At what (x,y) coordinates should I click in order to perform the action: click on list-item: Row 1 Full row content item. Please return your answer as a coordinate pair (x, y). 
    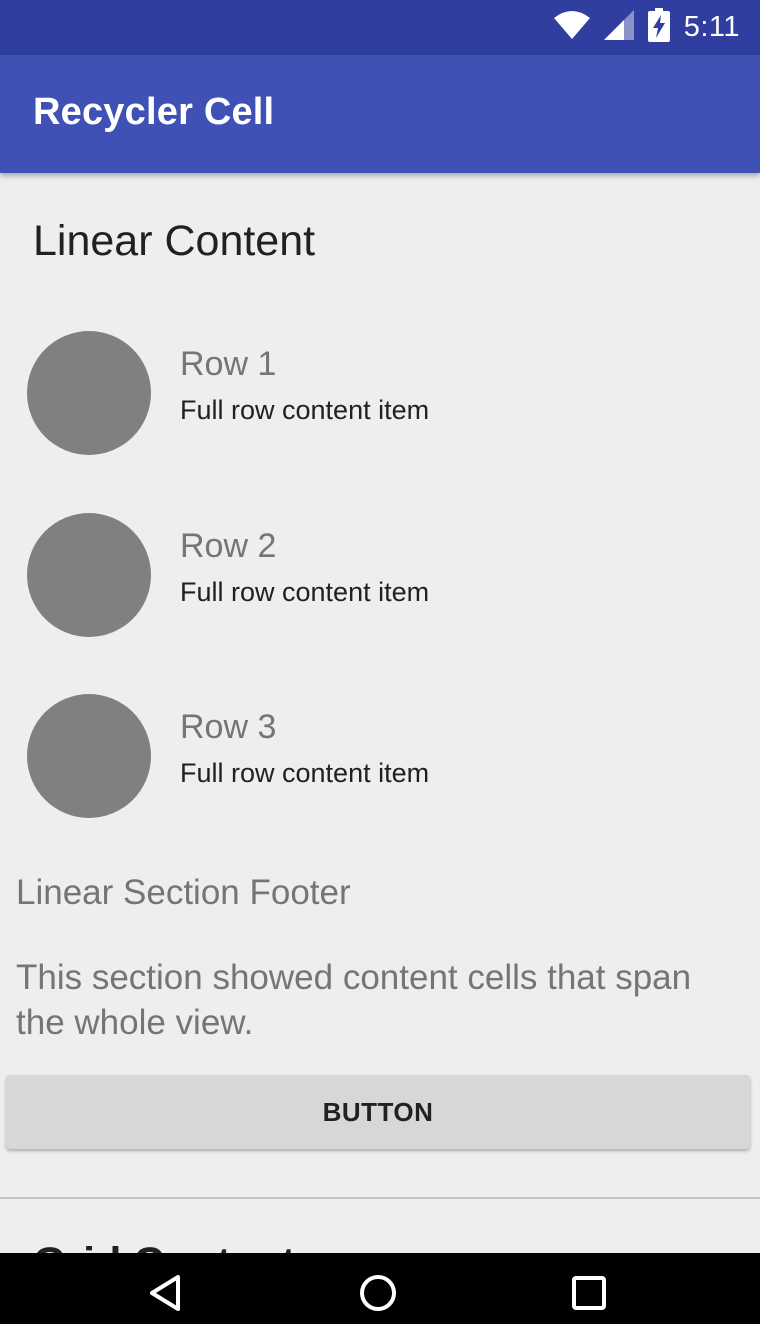
    Looking at the image, I should click on (380, 411).